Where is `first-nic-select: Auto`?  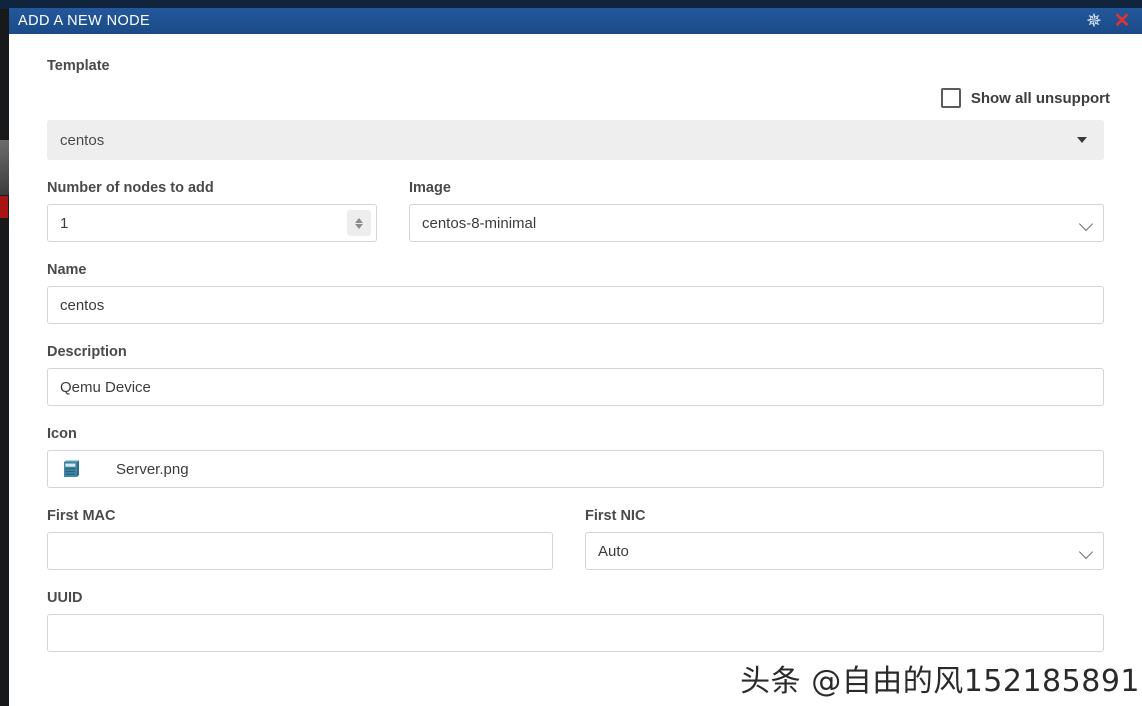 first-nic-select: Auto is located at coordinates (844, 551).